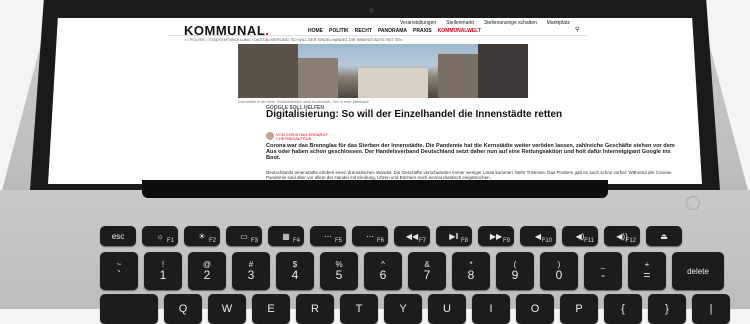 This screenshot has height=324, width=750. I want to click on key-o: O, so click(535, 309).